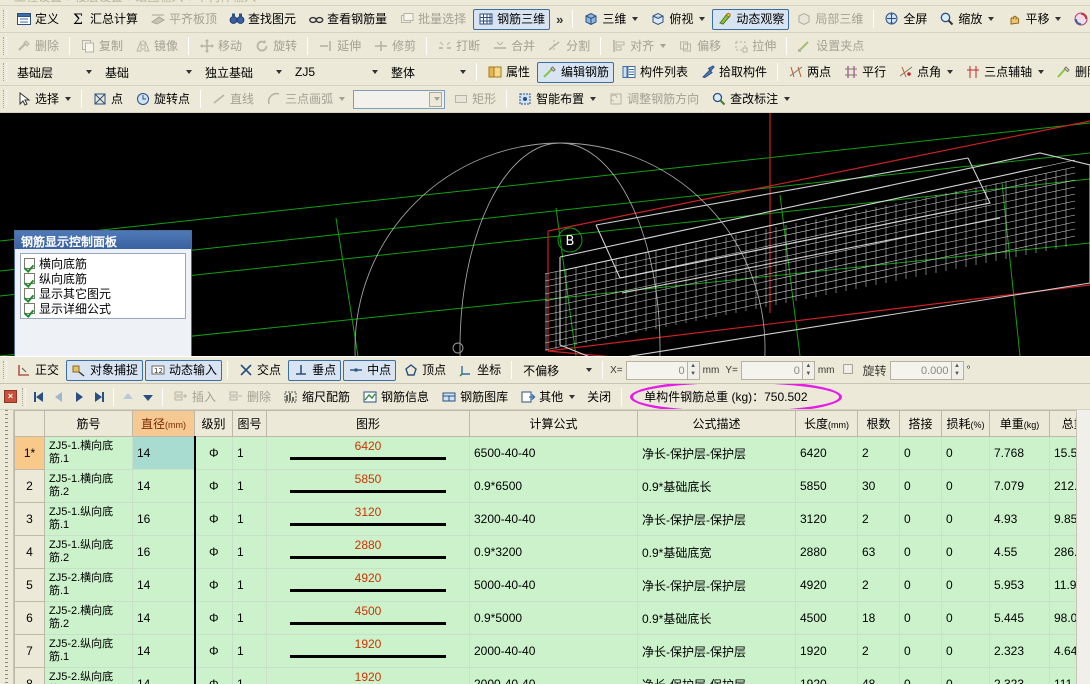  Describe the element at coordinates (771, 370) in the screenshot. I see `y-coordinate-input: 0` at that location.